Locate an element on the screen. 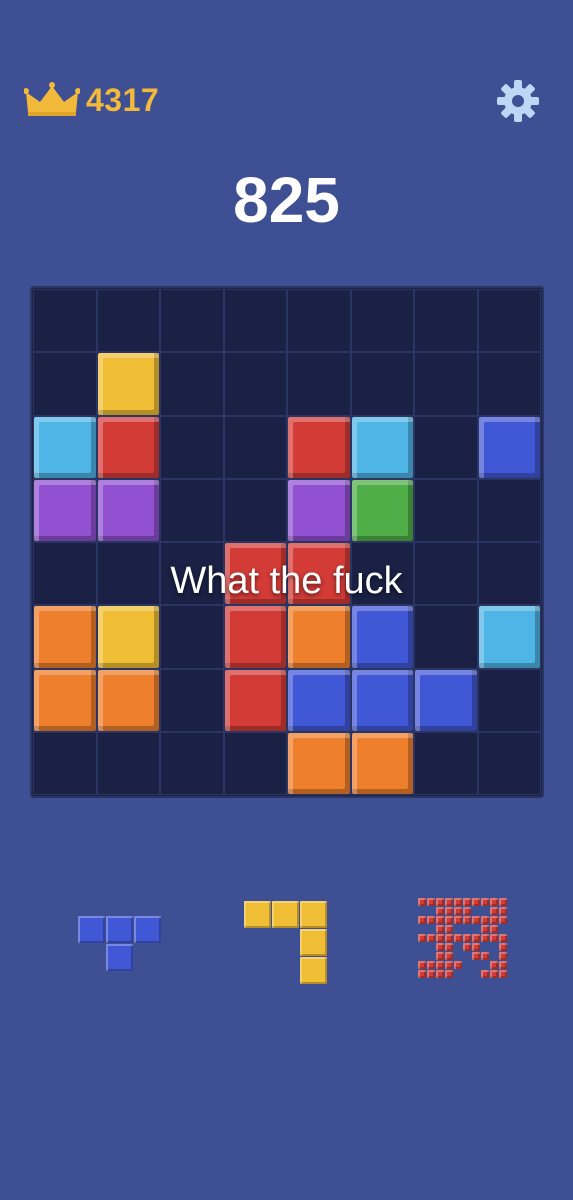 The image size is (573, 1200). best-score-display: 4317 is located at coordinates (91, 100).